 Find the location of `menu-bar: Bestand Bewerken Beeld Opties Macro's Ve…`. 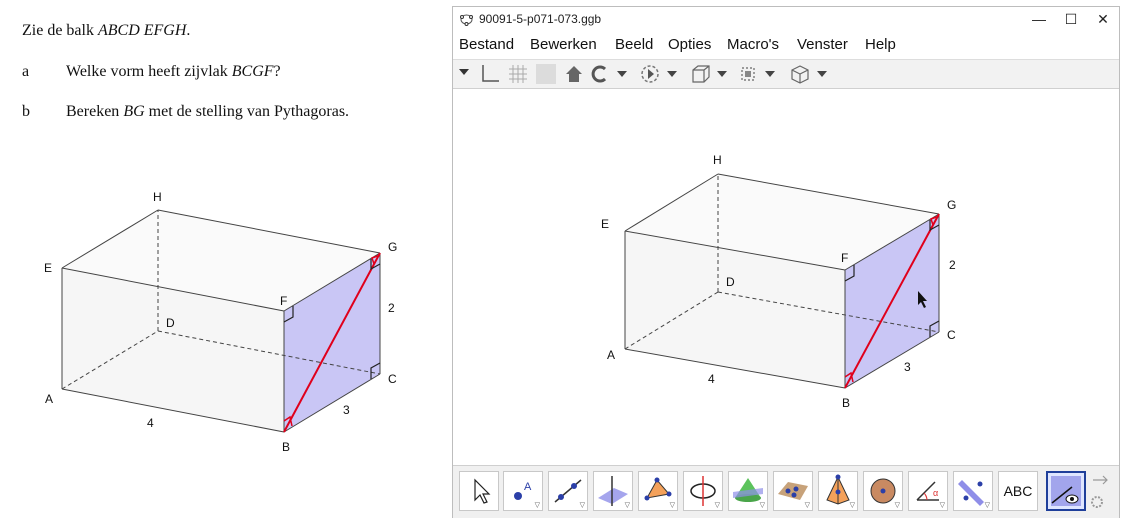

menu-bar: Bestand Bewerken Beeld Opties Macro's Ve… is located at coordinates (786, 45).